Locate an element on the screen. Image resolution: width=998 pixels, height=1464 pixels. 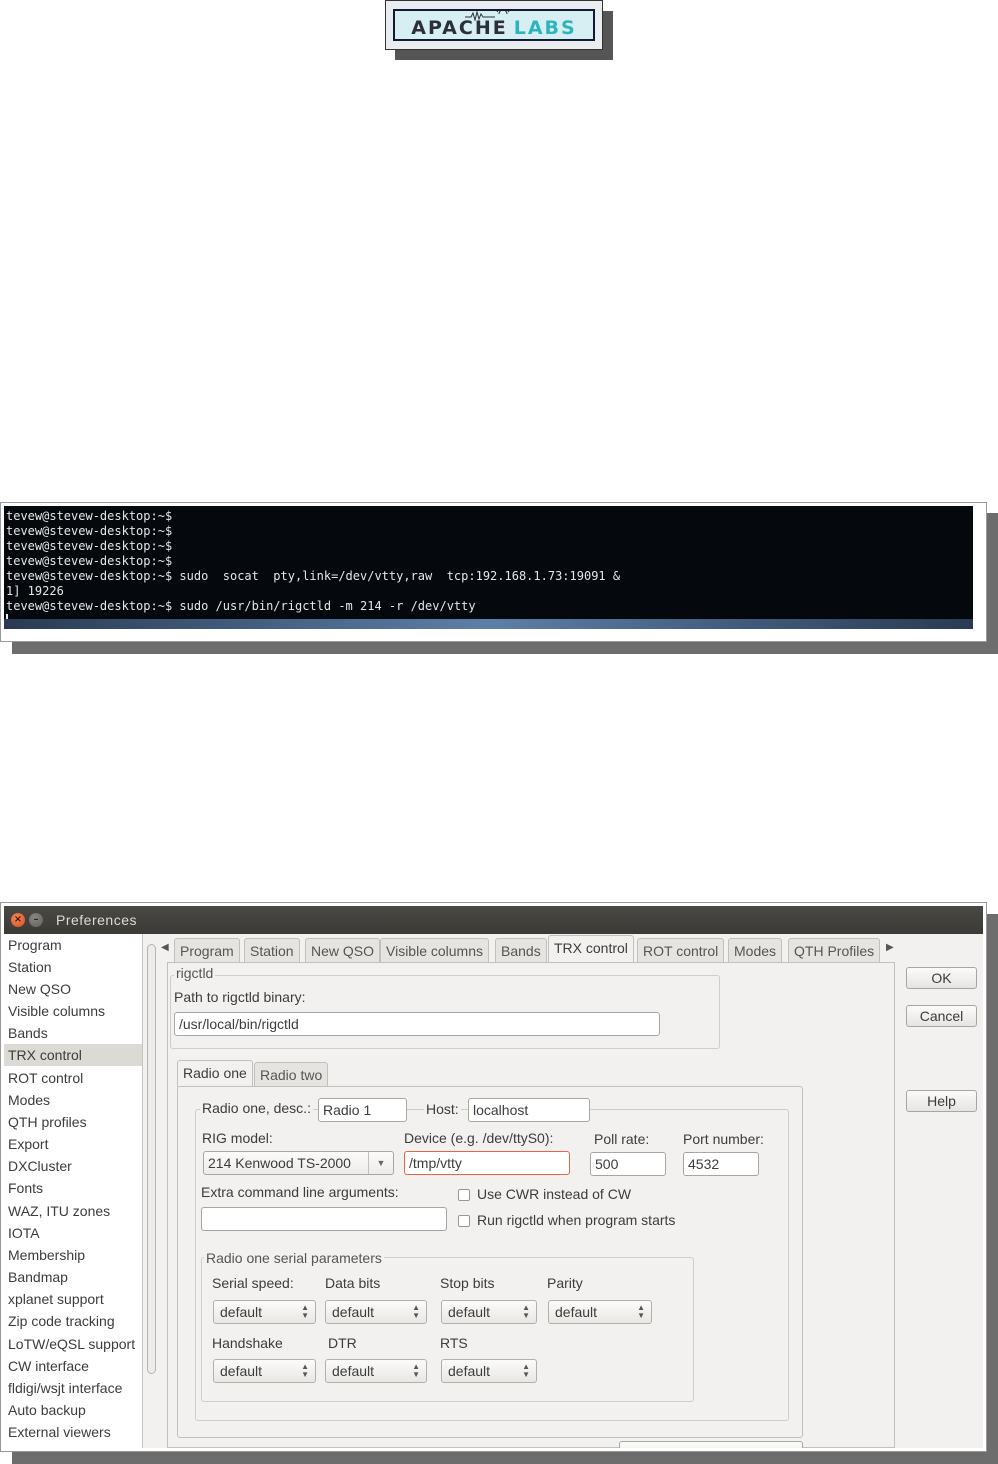
nav-item-dxcluster: DXCluster is located at coordinates (40, 1166).